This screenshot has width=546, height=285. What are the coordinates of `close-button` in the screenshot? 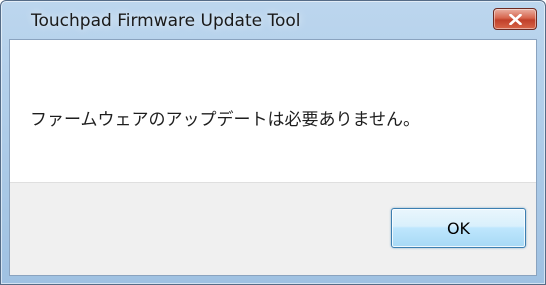 It's located at (515, 19).